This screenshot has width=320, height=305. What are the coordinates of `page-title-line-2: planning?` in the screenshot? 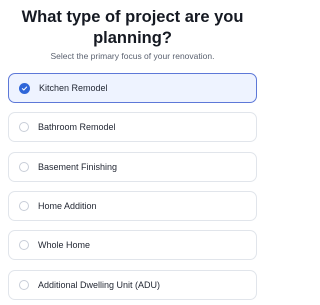 It's located at (132, 38).